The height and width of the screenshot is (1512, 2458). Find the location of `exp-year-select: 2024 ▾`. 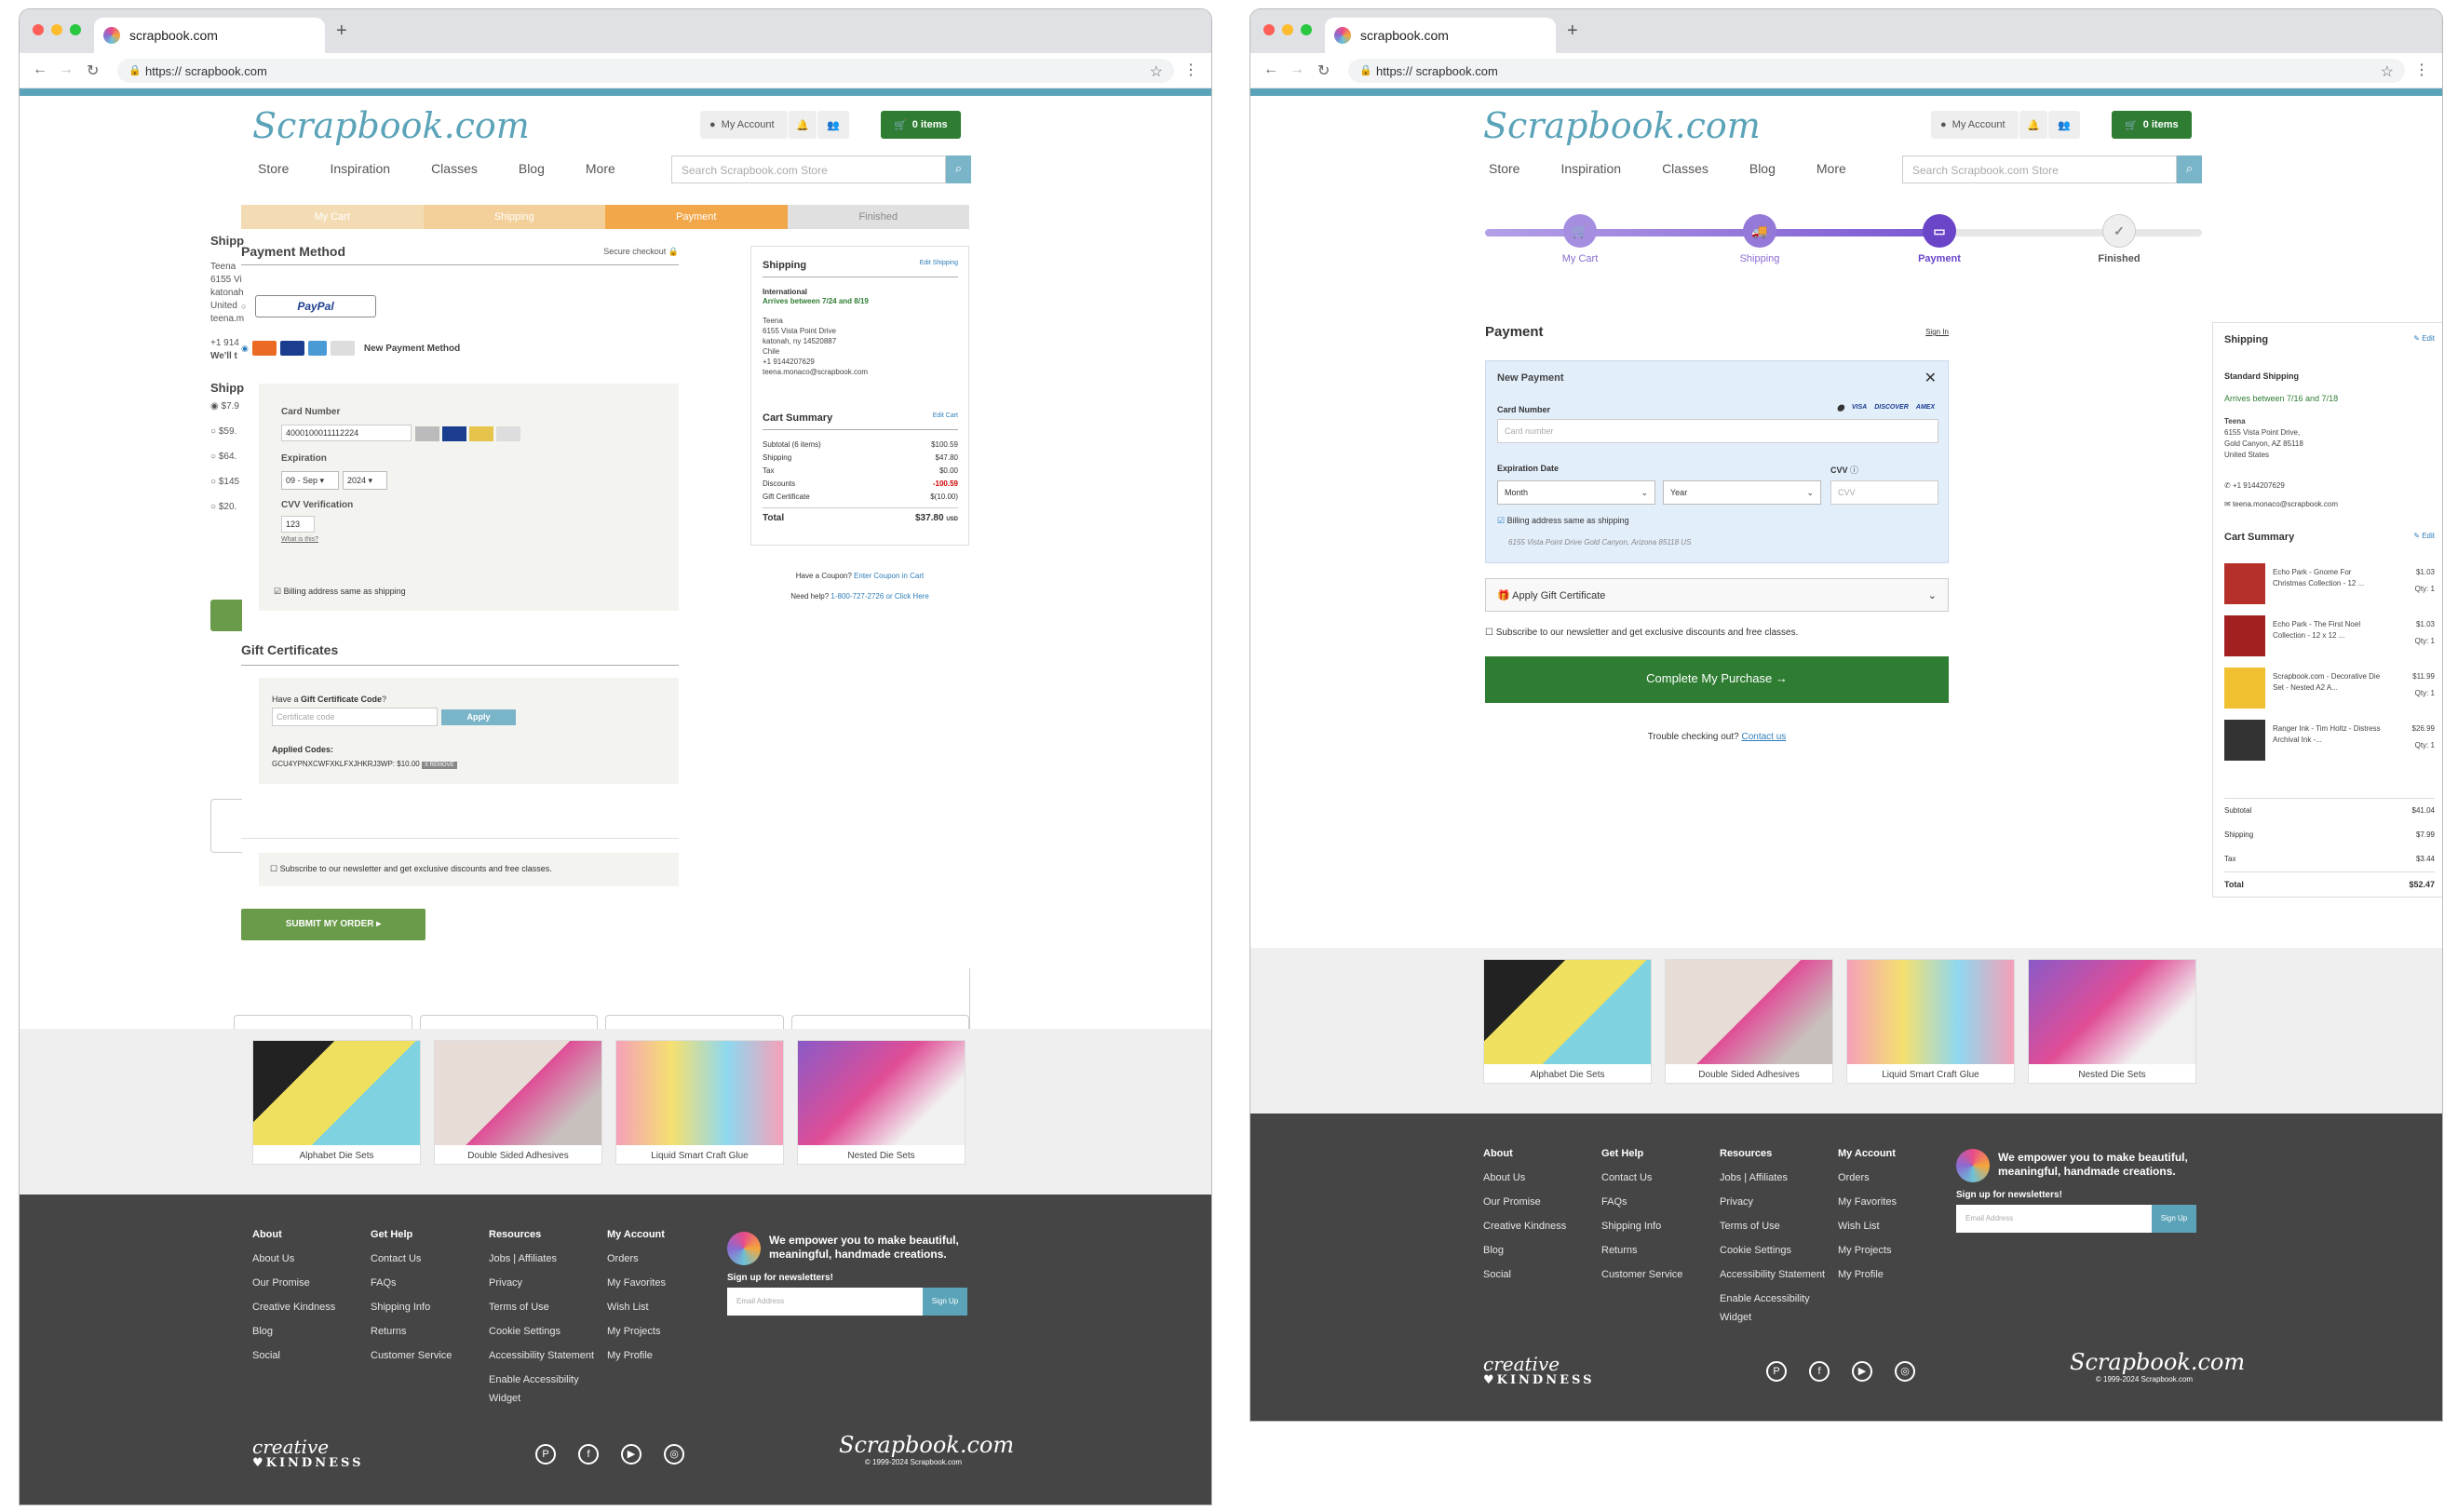

exp-year-select: 2024 ▾ is located at coordinates (365, 480).